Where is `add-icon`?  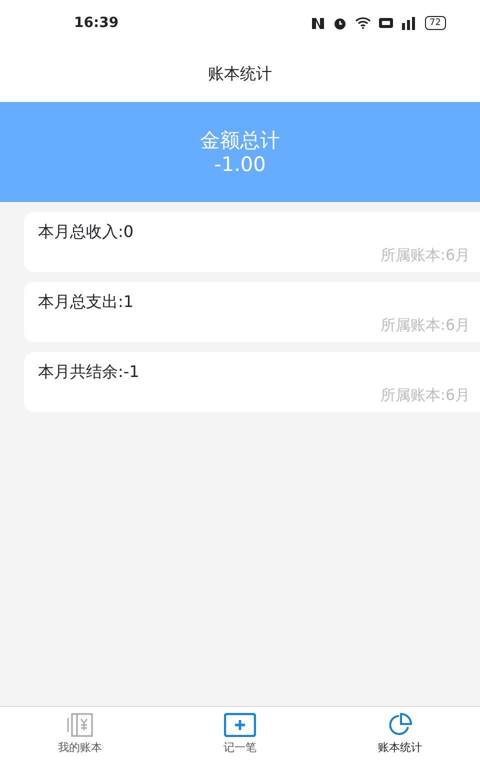 add-icon is located at coordinates (240, 725).